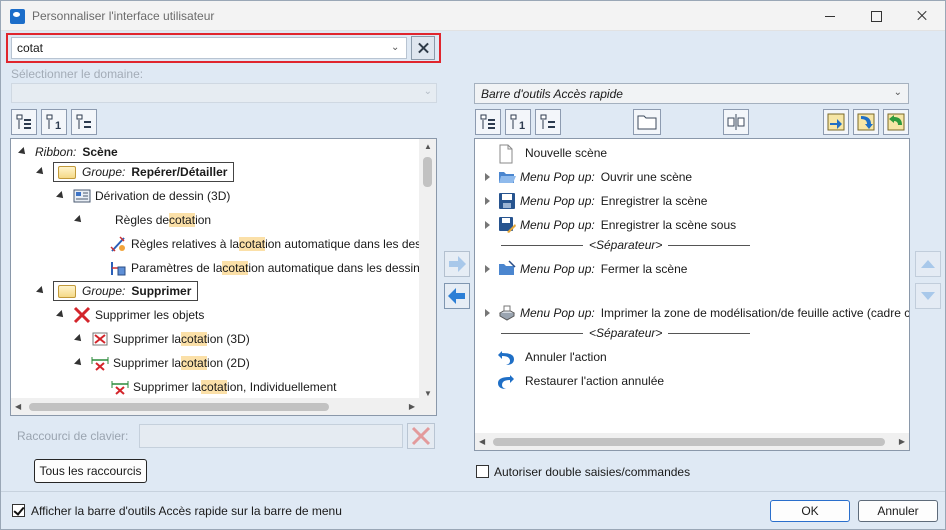  Describe the element at coordinates (557, 225) in the screenshot. I see `popup-prefix: Menu Pop up:` at that location.